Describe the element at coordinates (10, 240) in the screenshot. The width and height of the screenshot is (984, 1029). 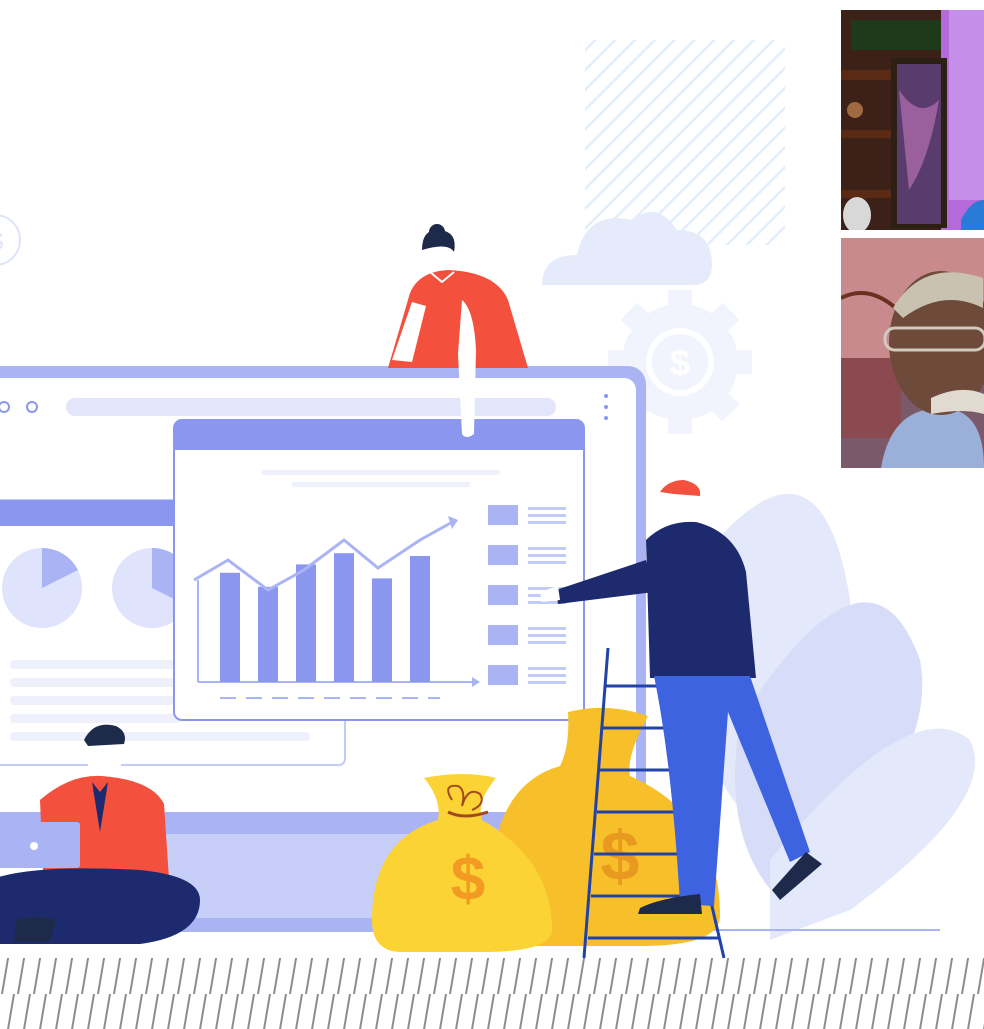
I see `dollar-coin-icon: $` at that location.